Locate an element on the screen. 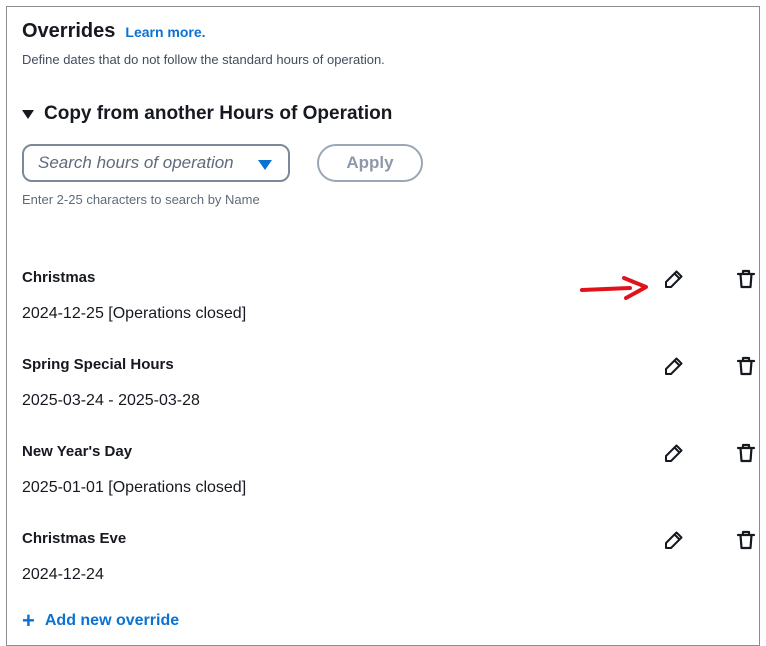  override-dates: 2025-03-24 - 2025-03-28 is located at coordinates (111, 400).